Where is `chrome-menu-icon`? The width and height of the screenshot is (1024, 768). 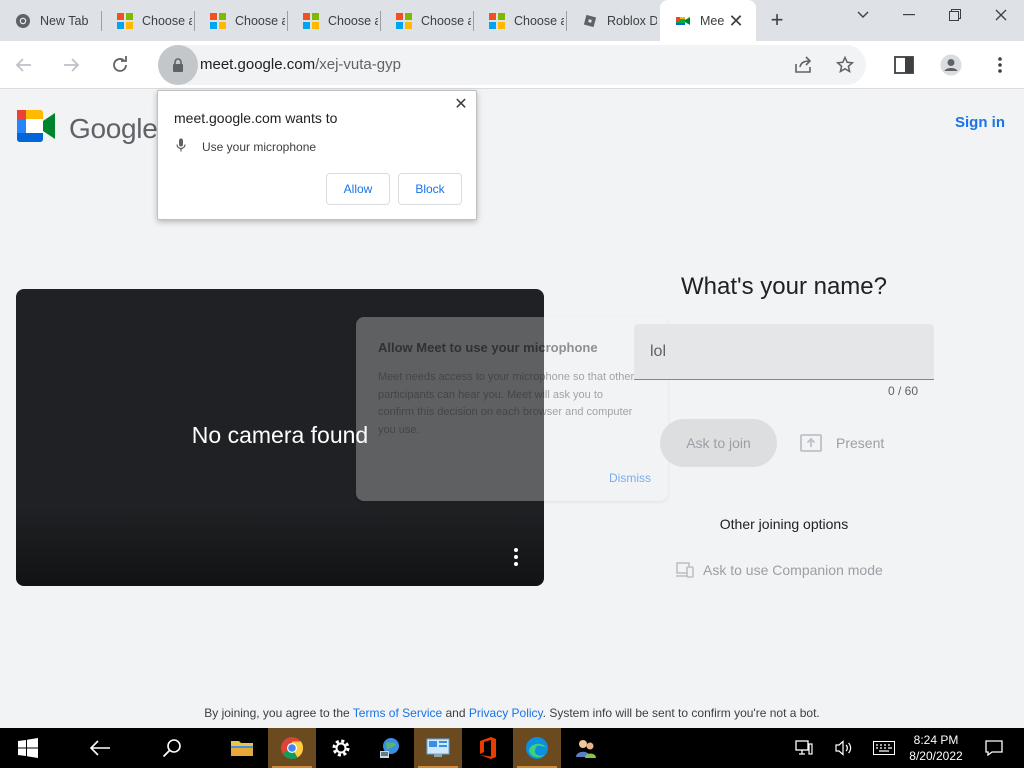 chrome-menu-icon is located at coordinates (1000, 65).